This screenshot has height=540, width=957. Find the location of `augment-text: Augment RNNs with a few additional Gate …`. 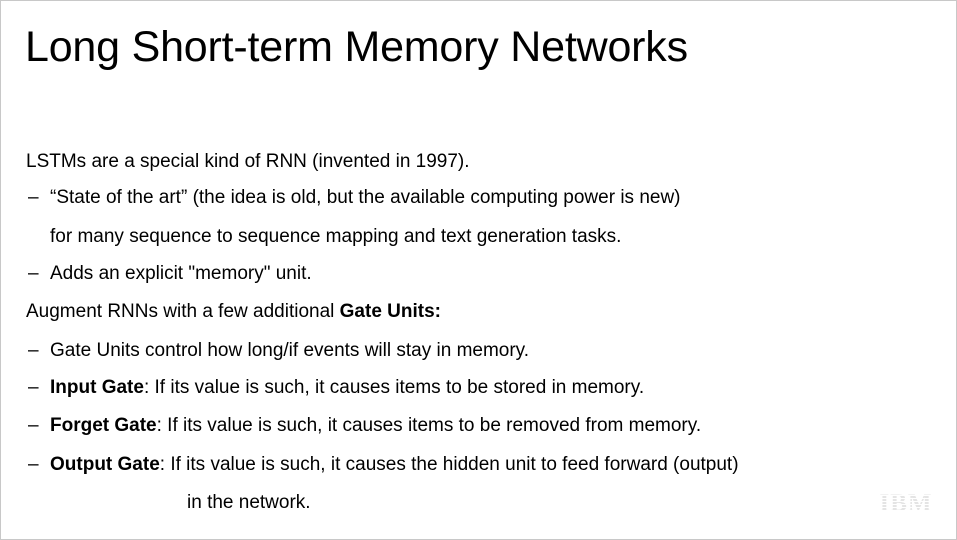

augment-text: Augment RNNs with a few additional Gate … is located at coordinates (233, 312).